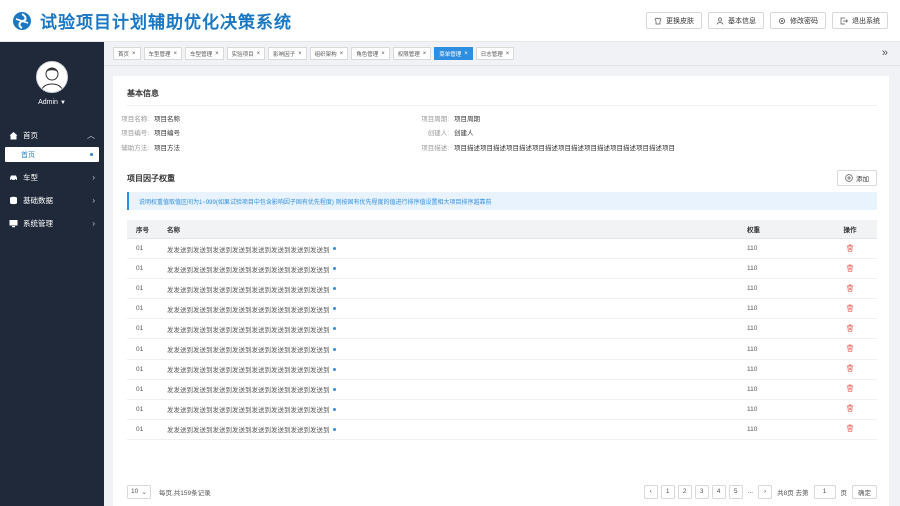 This screenshot has width=900, height=506. I want to click on double-chevron-right-icon: », so click(885, 53).